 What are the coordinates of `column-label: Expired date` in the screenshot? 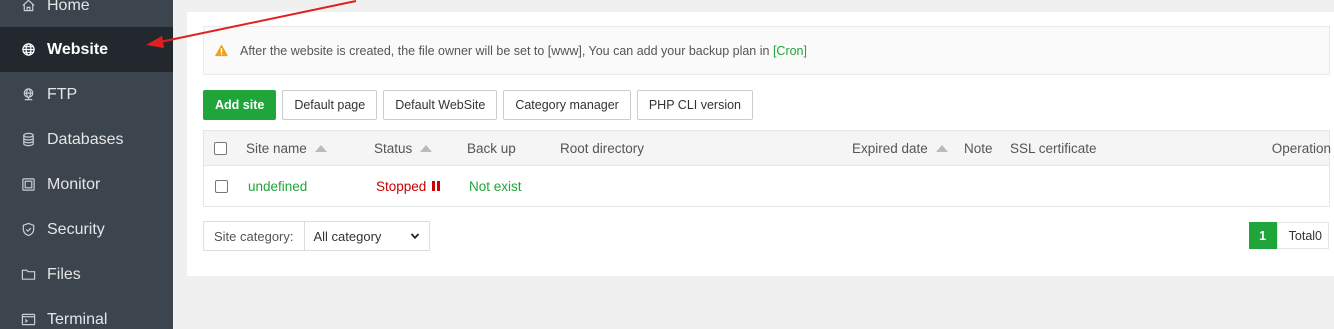 It's located at (890, 148).